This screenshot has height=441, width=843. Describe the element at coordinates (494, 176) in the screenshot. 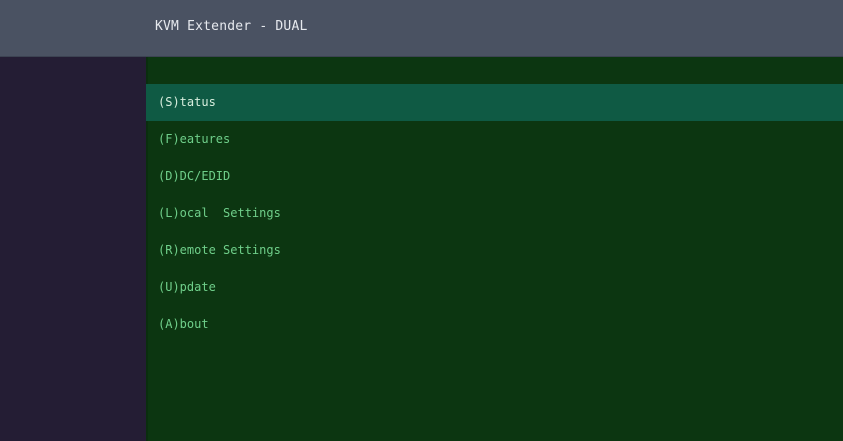

I see `menu-item-ddc-edid: (D)DC/EDID` at that location.